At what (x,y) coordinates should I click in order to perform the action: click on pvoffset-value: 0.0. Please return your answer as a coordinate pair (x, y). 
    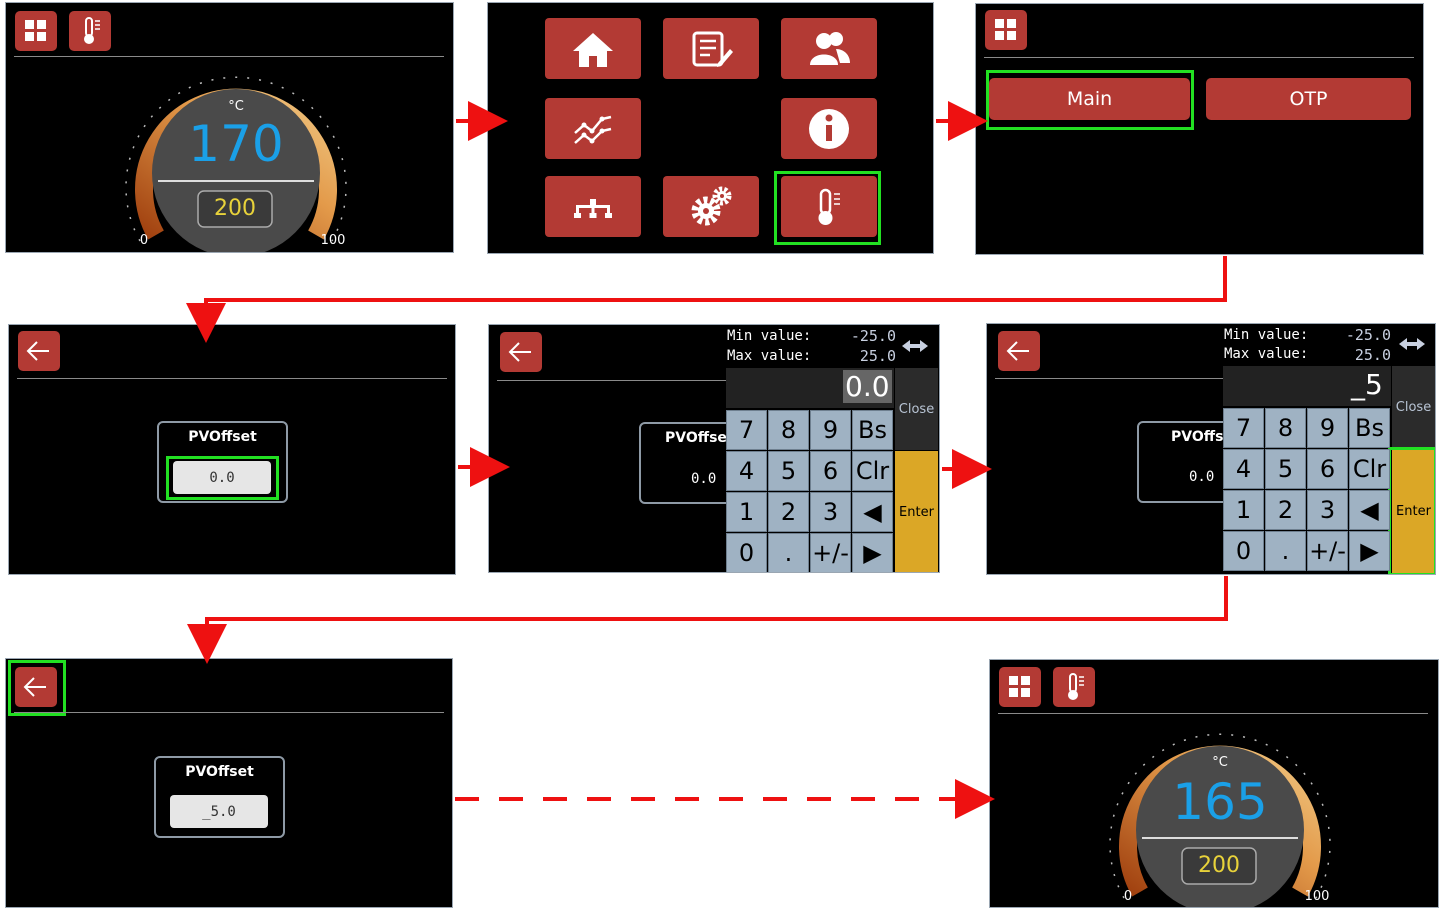
    Looking at the image, I should click on (704, 479).